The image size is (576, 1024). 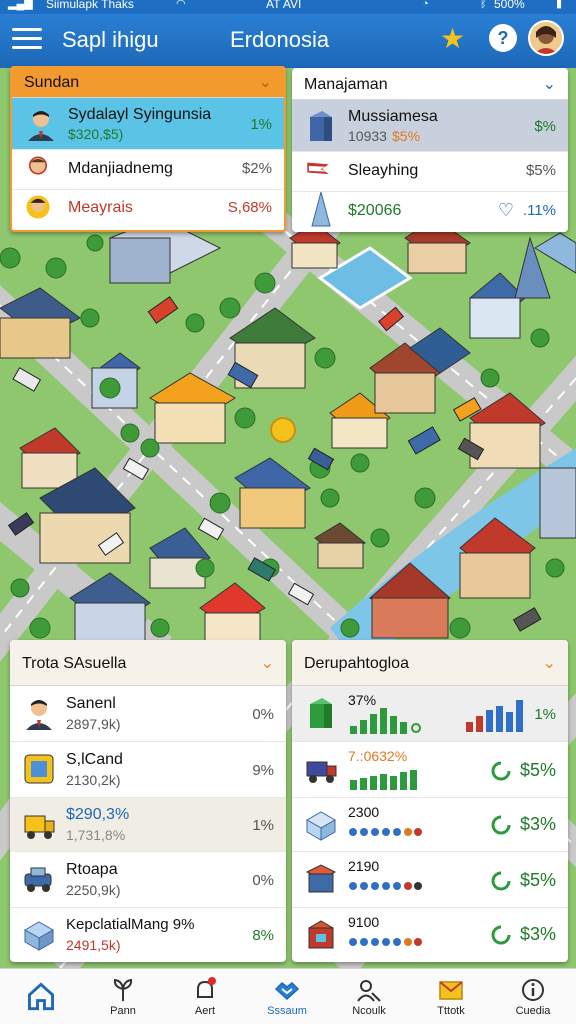 I want to click on people-icon, so click(x=369, y=991).